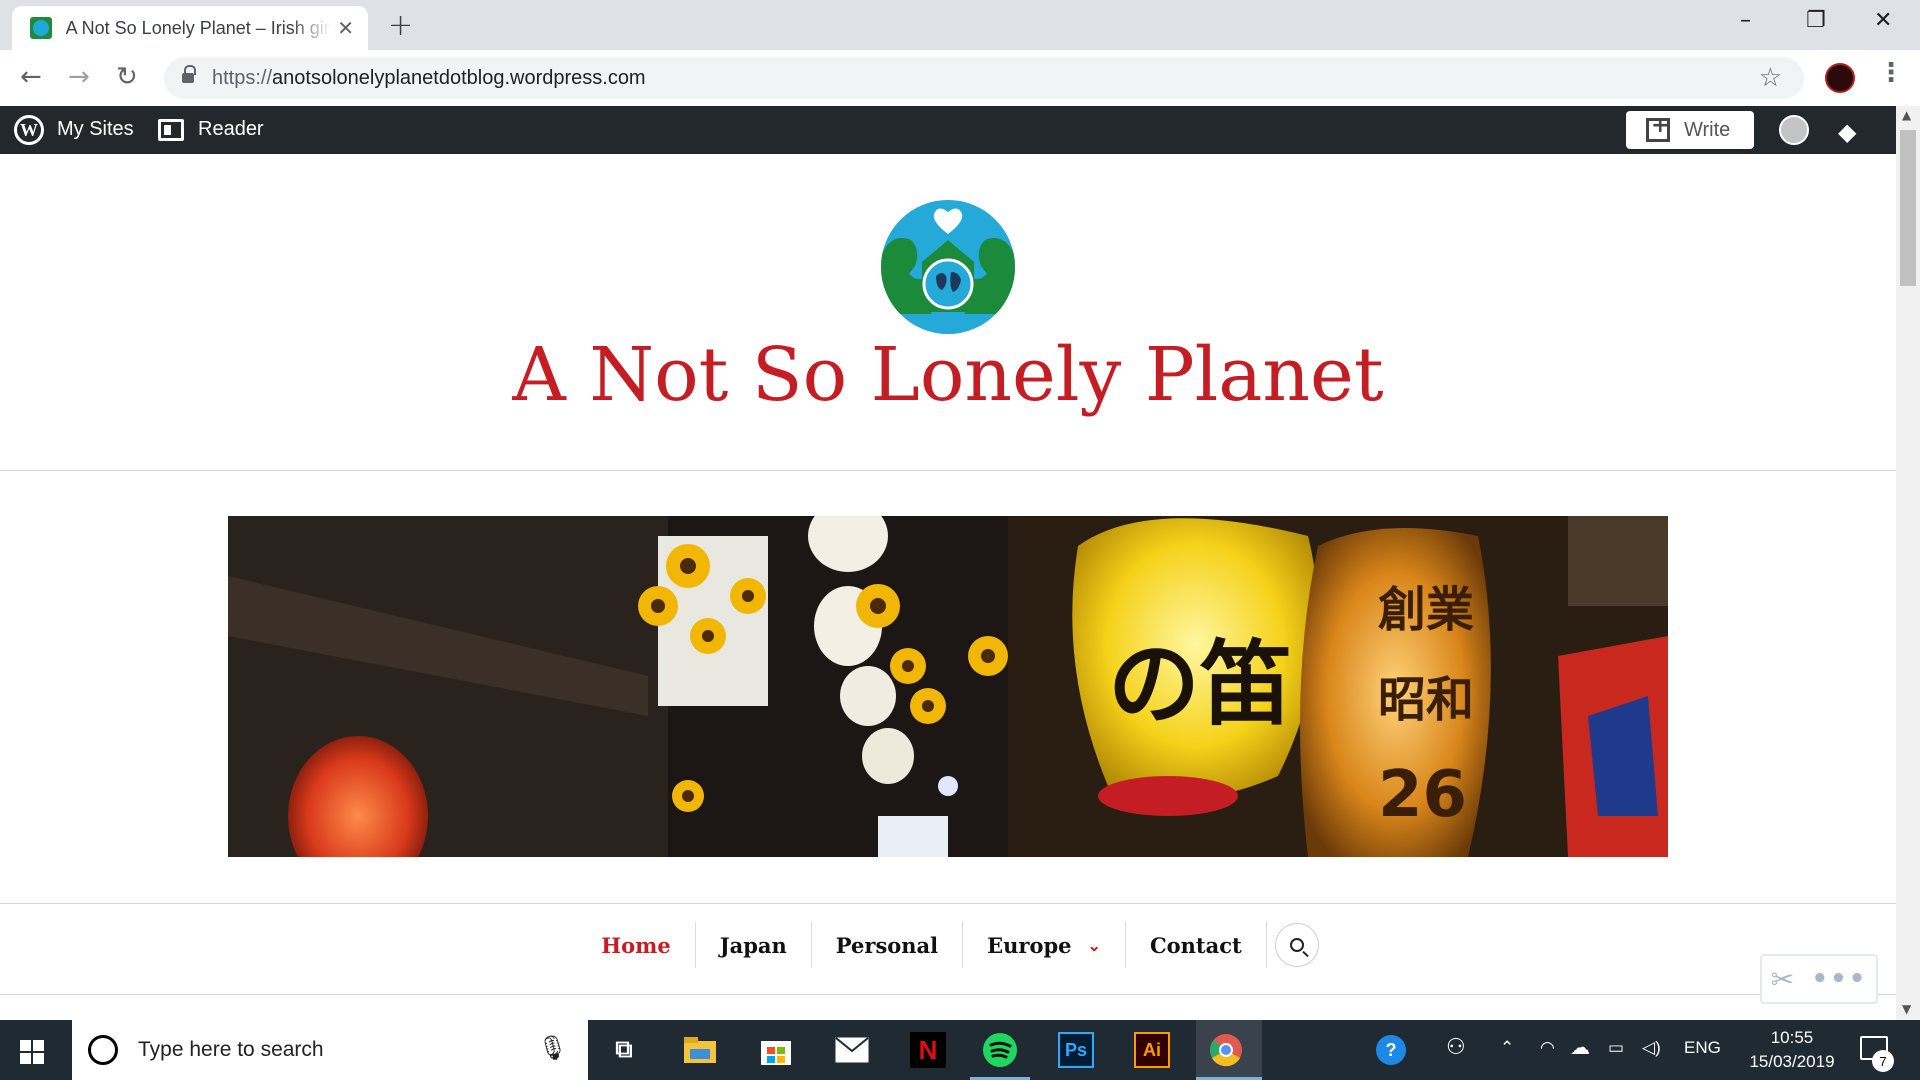 Image resolution: width=1920 pixels, height=1080 pixels. I want to click on spotify-icon, so click(1000, 1050).